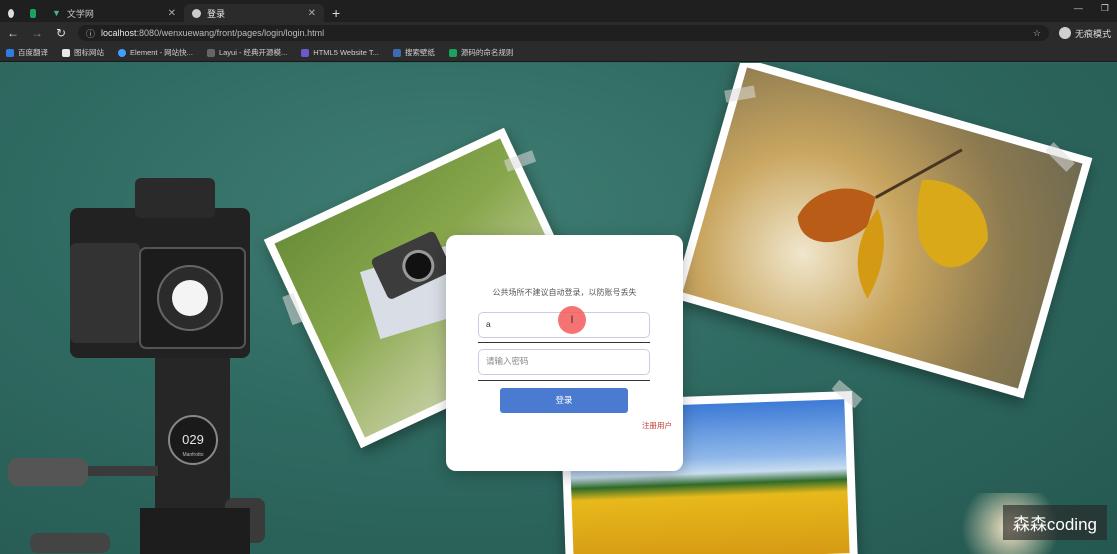  Describe the element at coordinates (1091, 8) in the screenshot. I see `window-controls: — ❐` at that location.